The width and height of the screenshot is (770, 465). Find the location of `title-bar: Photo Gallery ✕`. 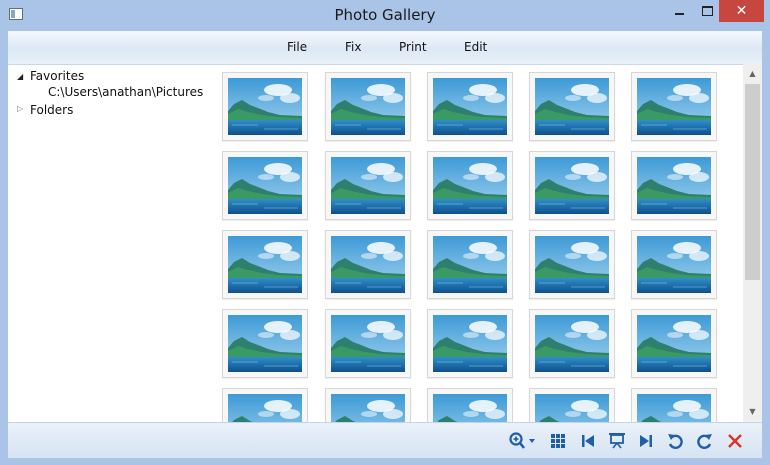

title-bar: Photo Gallery ✕ is located at coordinates (385, 15).